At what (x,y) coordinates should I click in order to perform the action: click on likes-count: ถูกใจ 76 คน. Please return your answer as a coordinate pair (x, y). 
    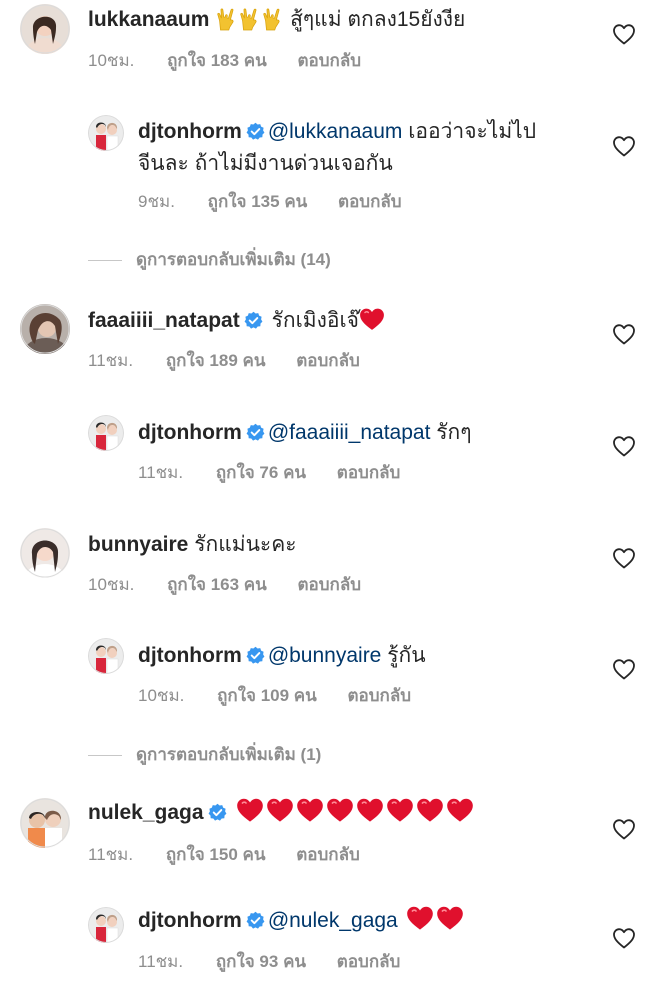
    Looking at the image, I should click on (261, 472).